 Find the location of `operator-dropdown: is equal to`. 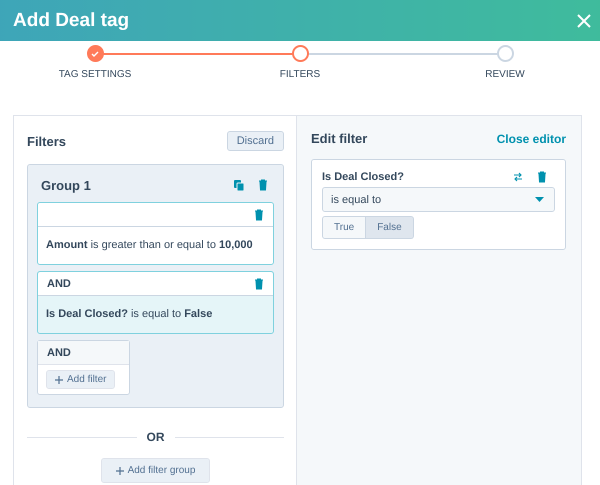

operator-dropdown: is equal to is located at coordinates (438, 199).